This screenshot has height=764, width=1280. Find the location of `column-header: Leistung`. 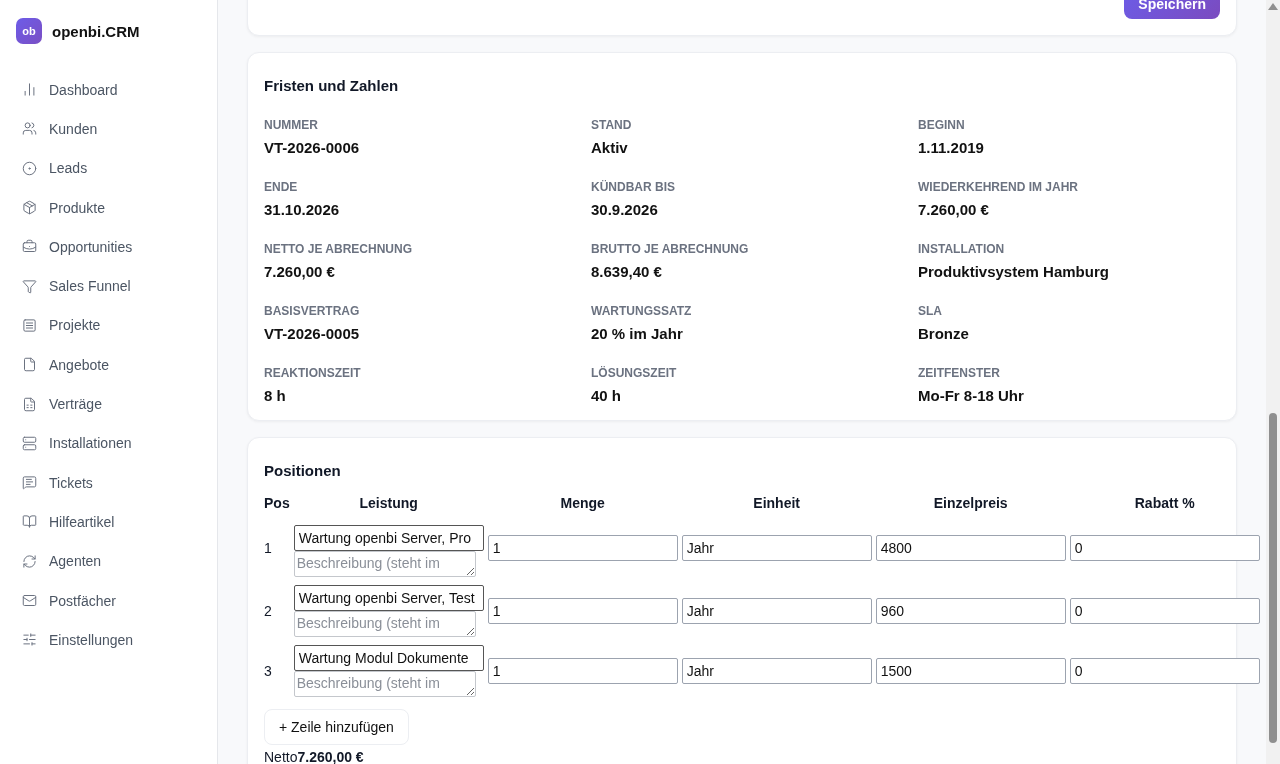

column-header: Leistung is located at coordinates (388, 504).